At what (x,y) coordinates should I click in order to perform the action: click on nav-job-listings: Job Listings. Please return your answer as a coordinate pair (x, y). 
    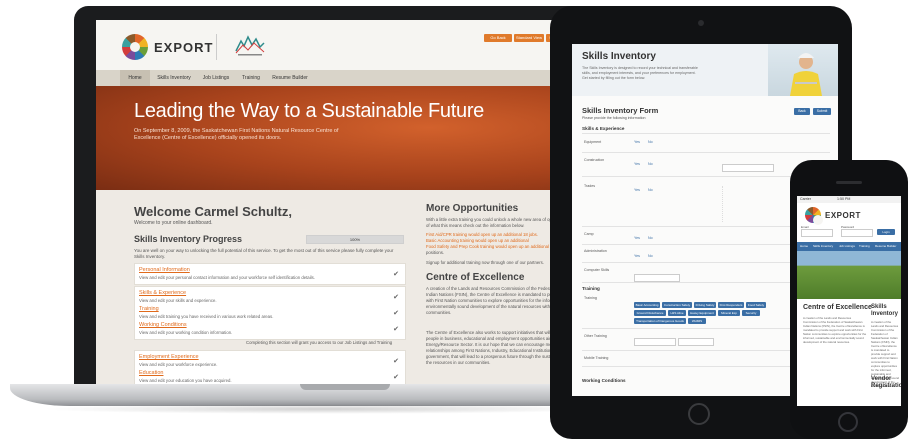
    Looking at the image, I should click on (216, 78).